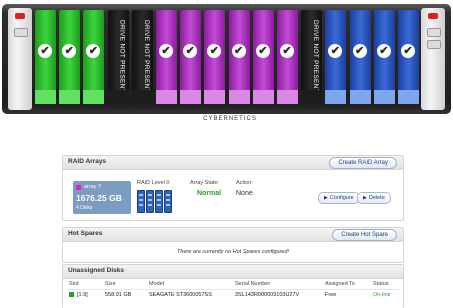 The width and height of the screenshot is (453, 308). Describe the element at coordinates (82, 295) in the screenshot. I see `disk-slot: [1:9]` at that location.